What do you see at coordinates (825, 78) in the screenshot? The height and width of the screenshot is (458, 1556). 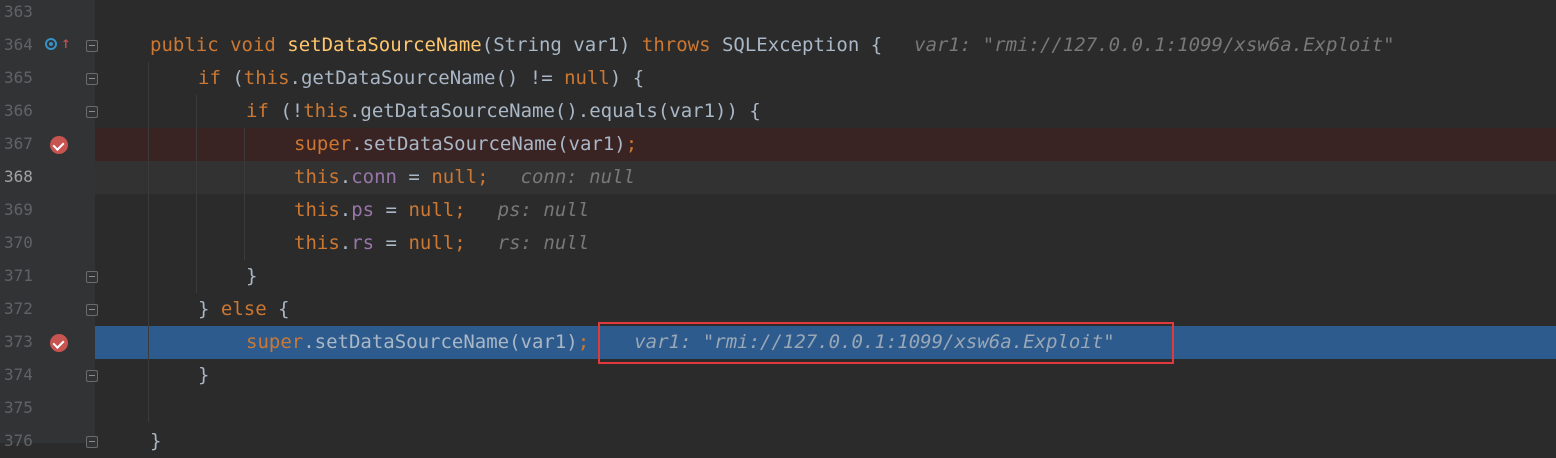 I see `code-area: if (this.getDataSourceName() != null) {` at bounding box center [825, 78].